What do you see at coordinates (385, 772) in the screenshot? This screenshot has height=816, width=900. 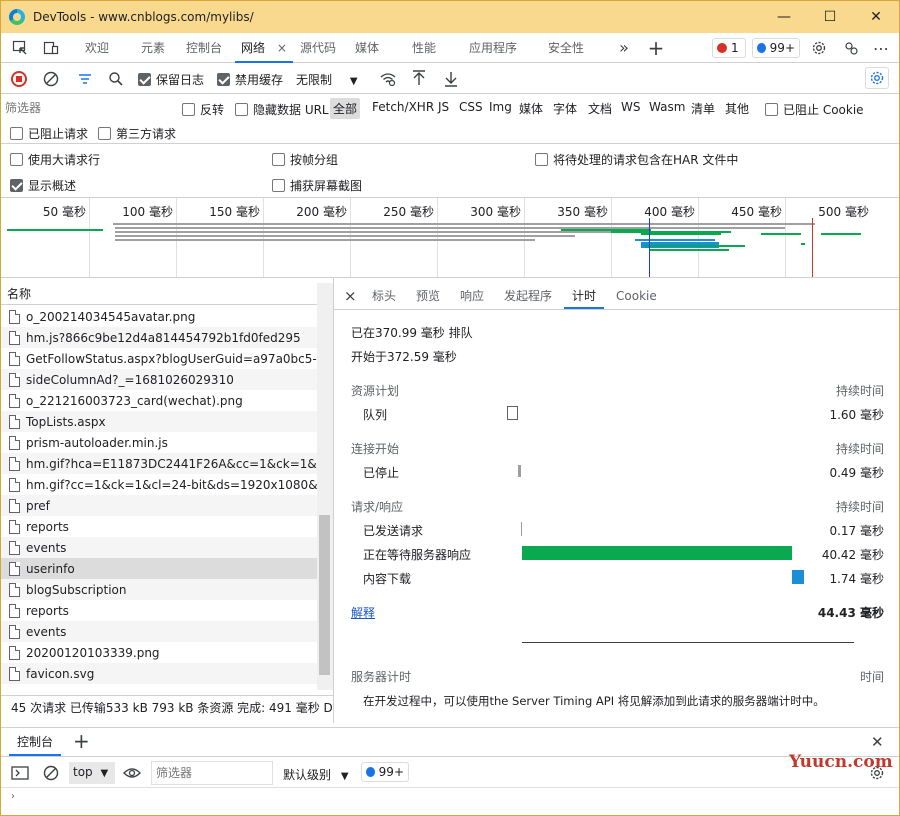 I see `console-issues-badge: 99+` at bounding box center [385, 772].